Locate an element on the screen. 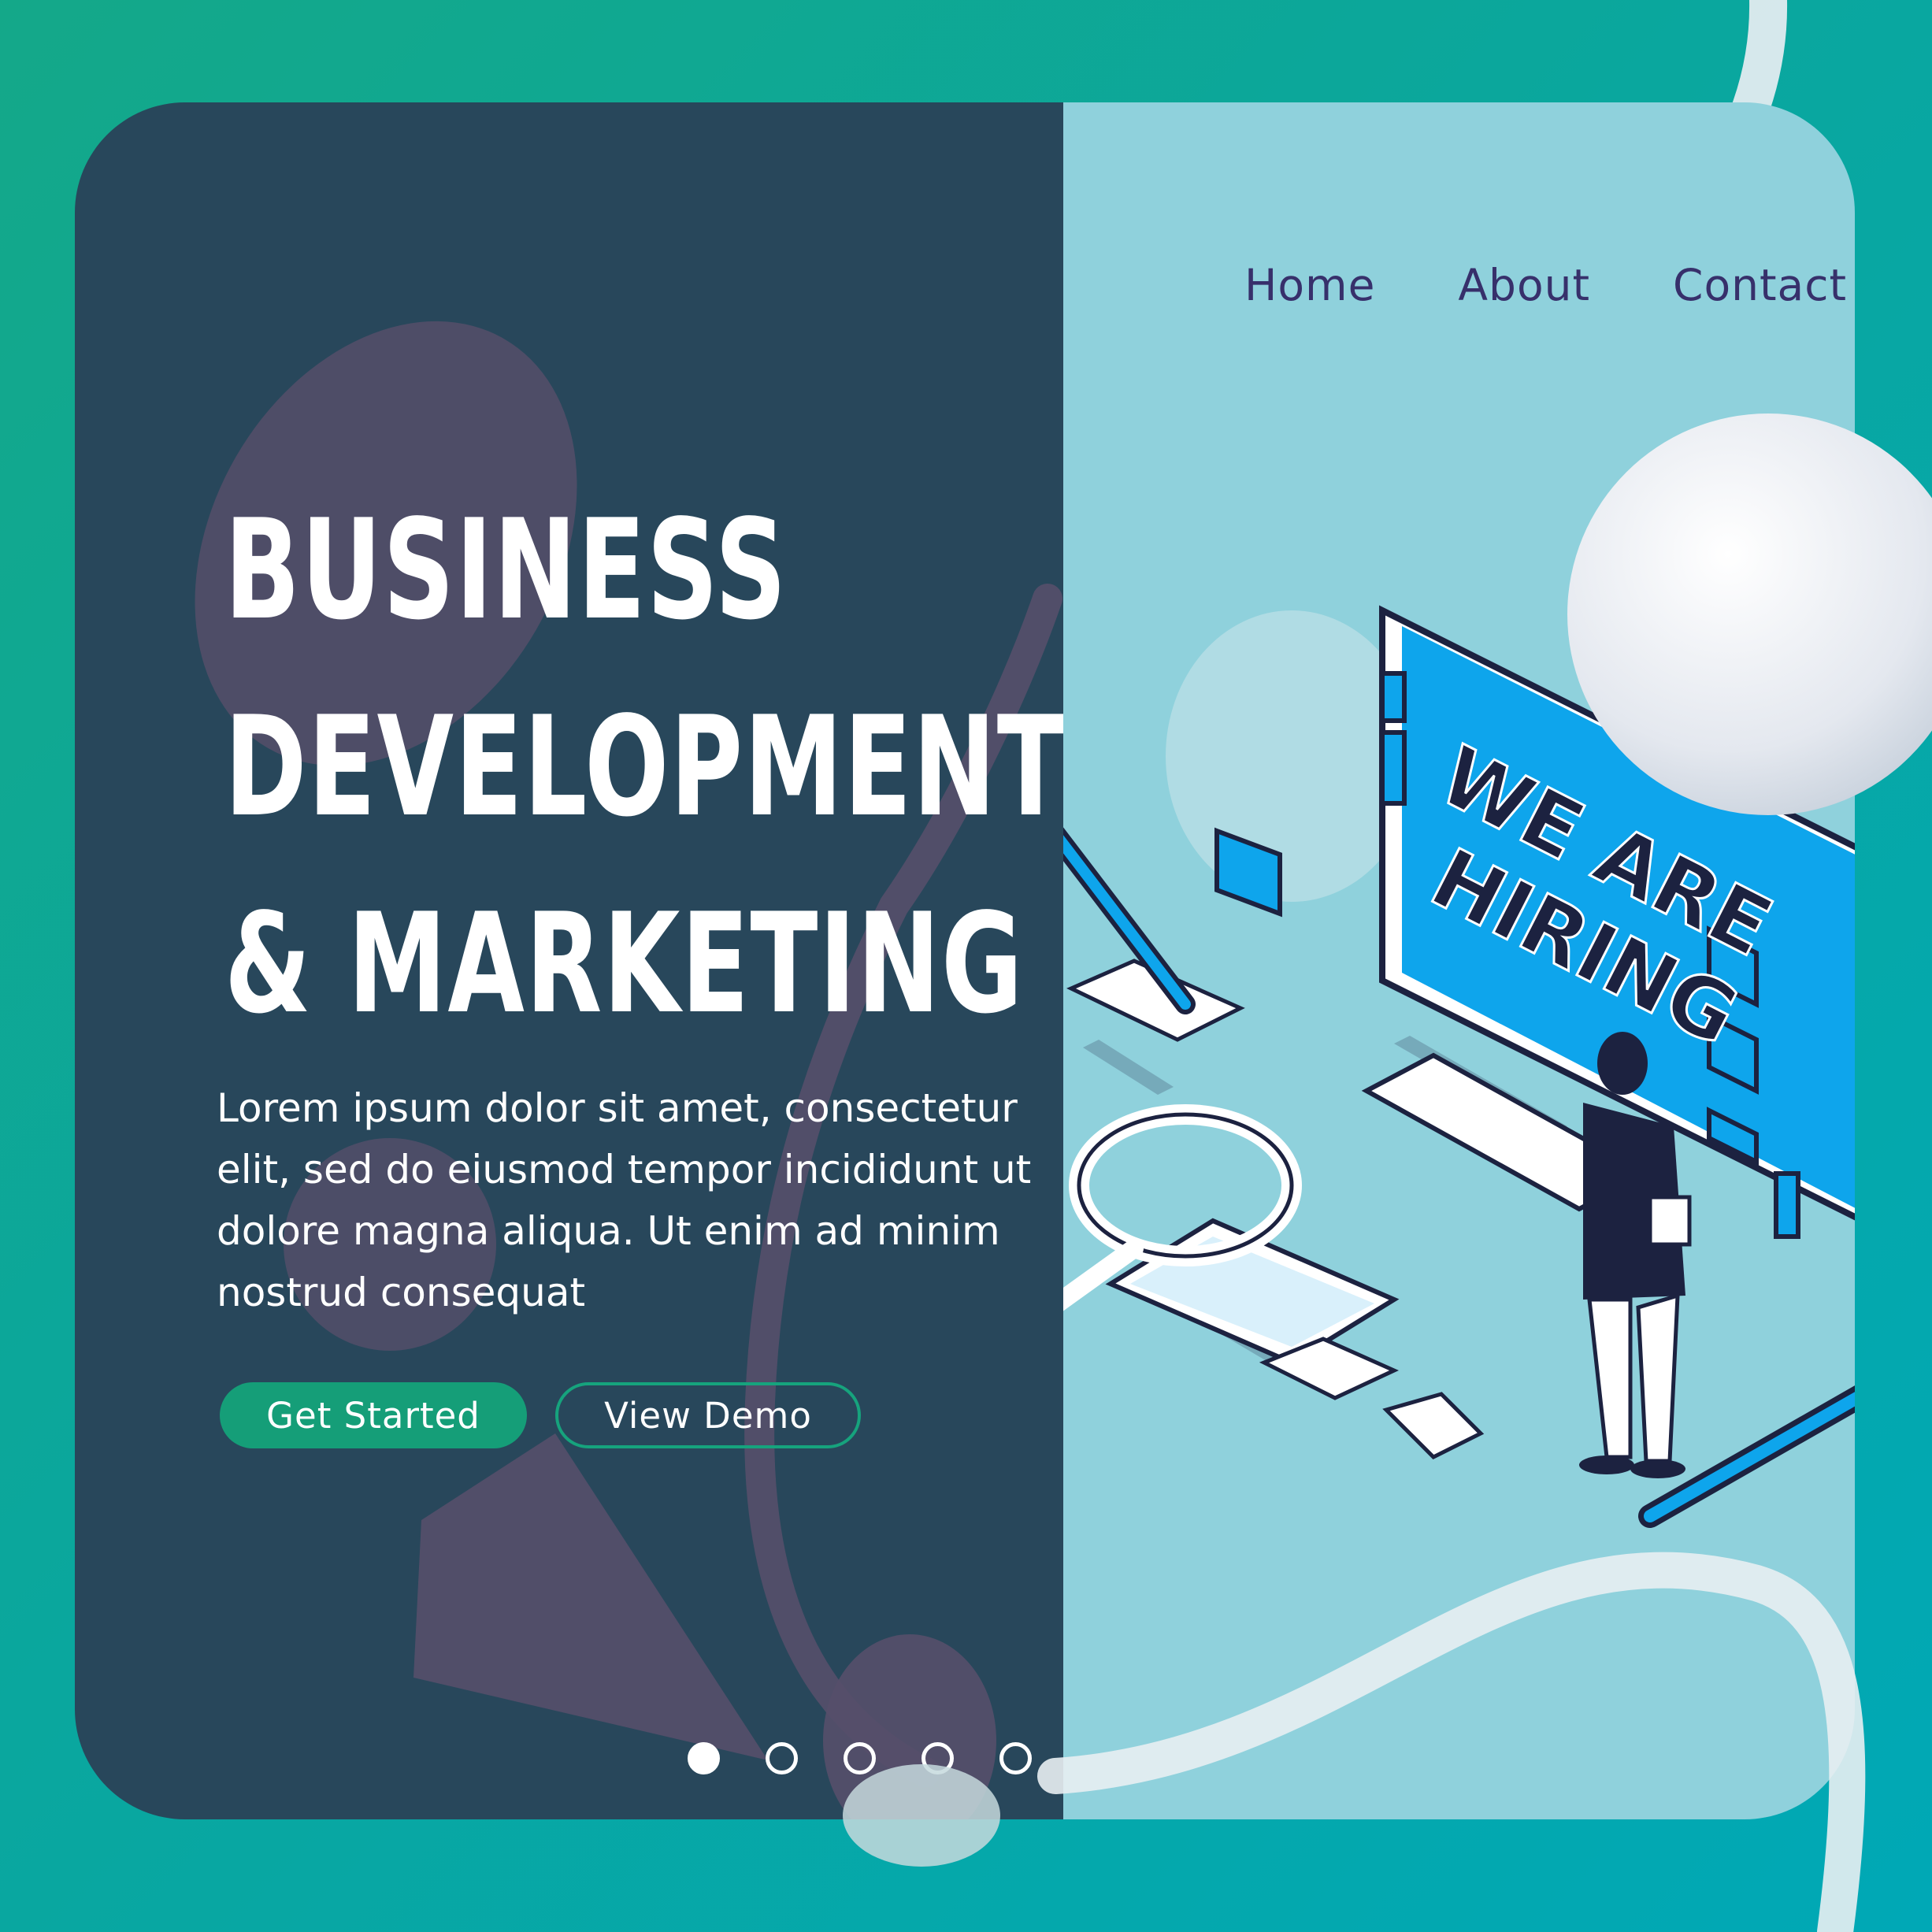  carousel-pagination is located at coordinates (860, 1758).